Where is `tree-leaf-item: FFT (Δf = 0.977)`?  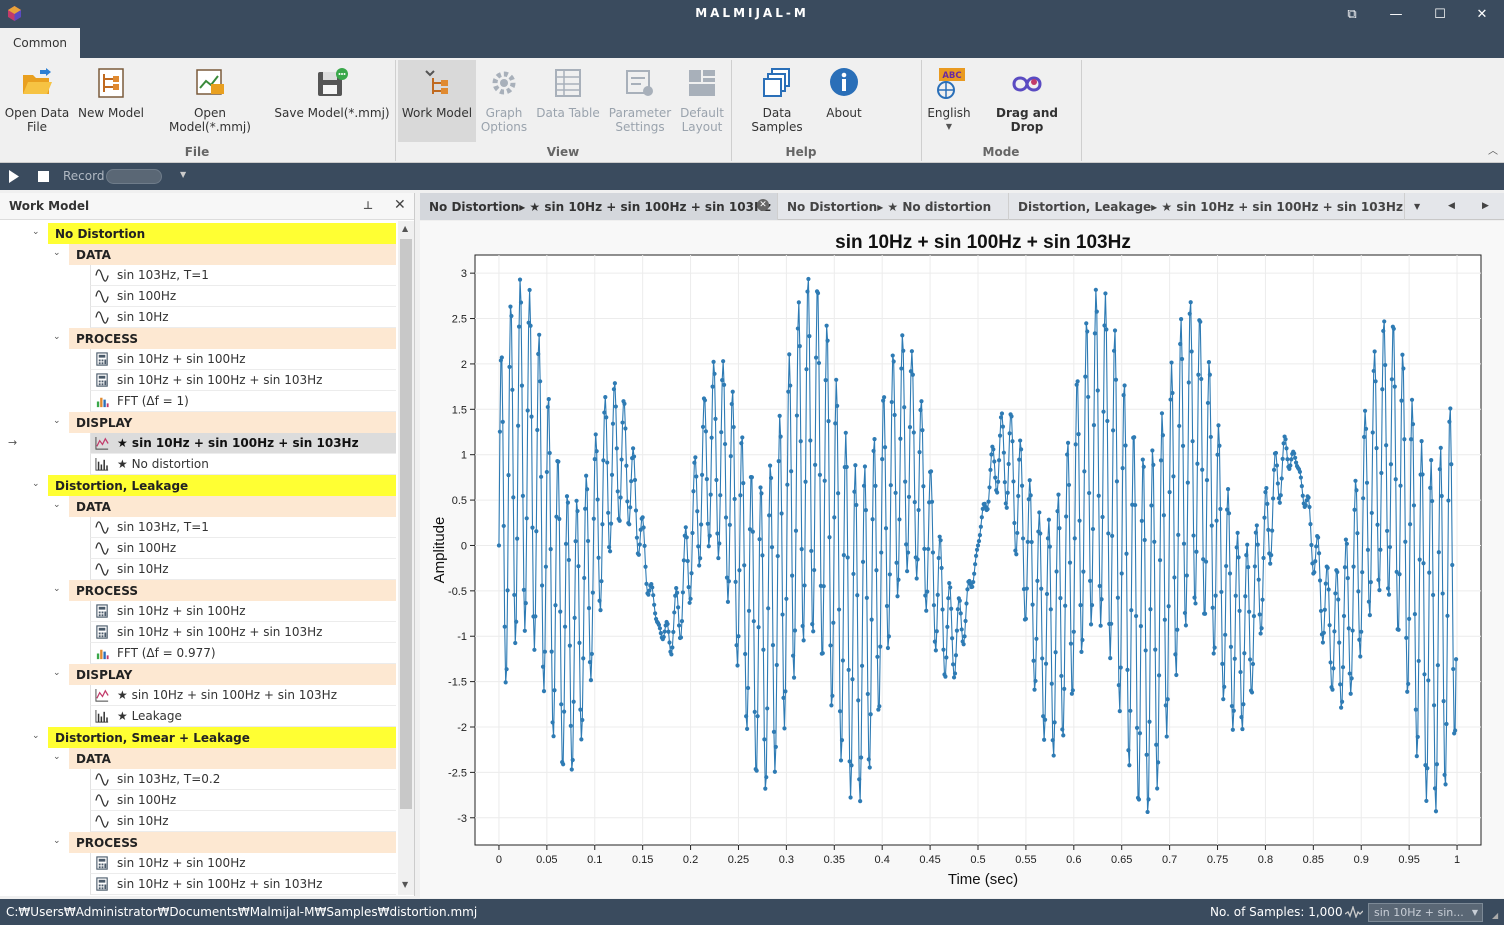
tree-leaf-item: FFT (Δf = 0.977) is located at coordinates (243, 653).